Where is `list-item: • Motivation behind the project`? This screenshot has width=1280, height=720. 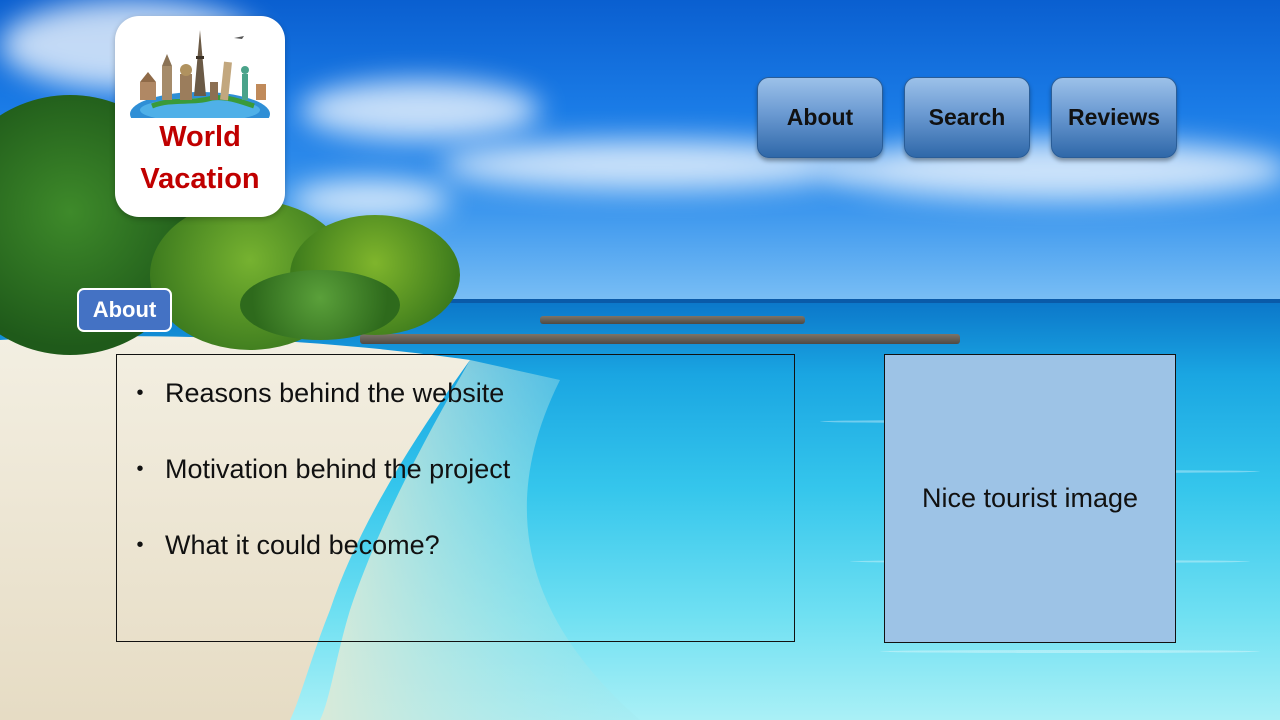 list-item: • Motivation behind the project is located at coordinates (317, 491).